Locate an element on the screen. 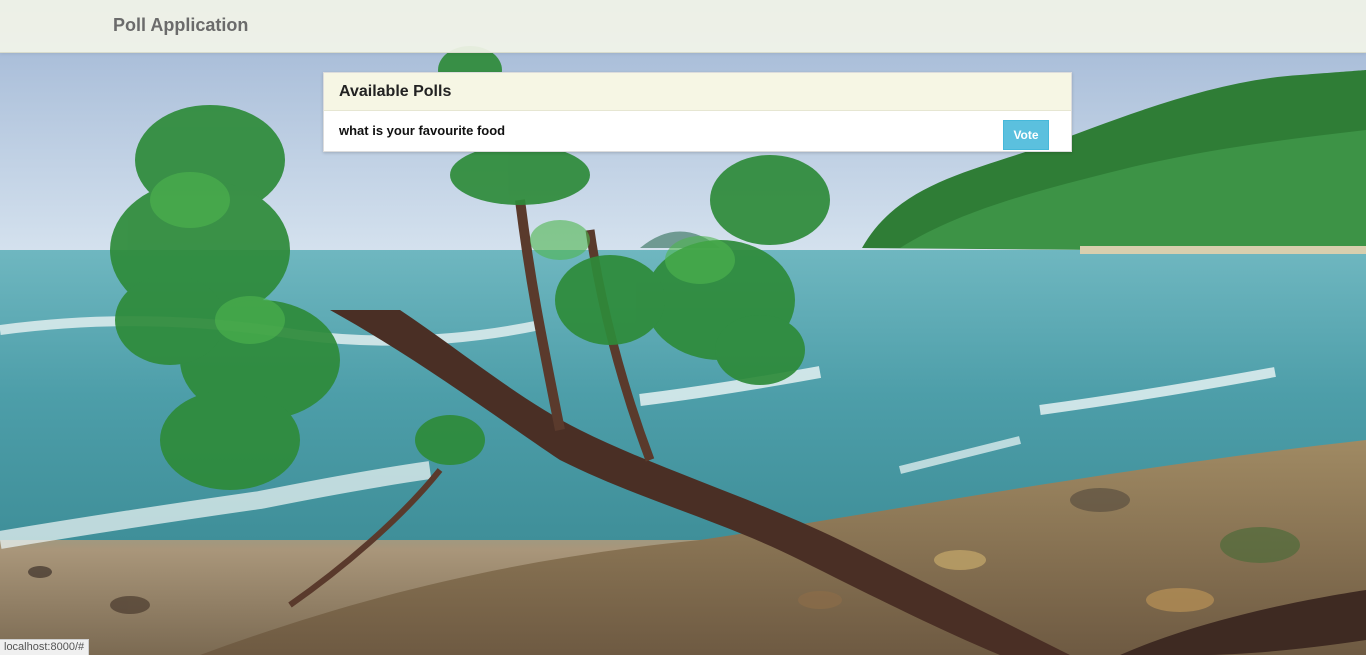  panel-heading: Available Polls is located at coordinates (697, 92).